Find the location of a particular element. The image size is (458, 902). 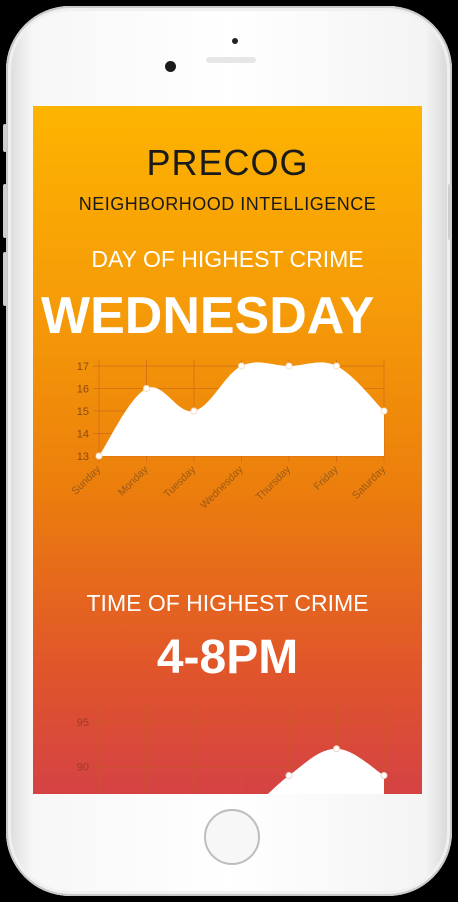

app-subtitle: NEIGHBORHOOD INTELLIGENCE is located at coordinates (227, 204).